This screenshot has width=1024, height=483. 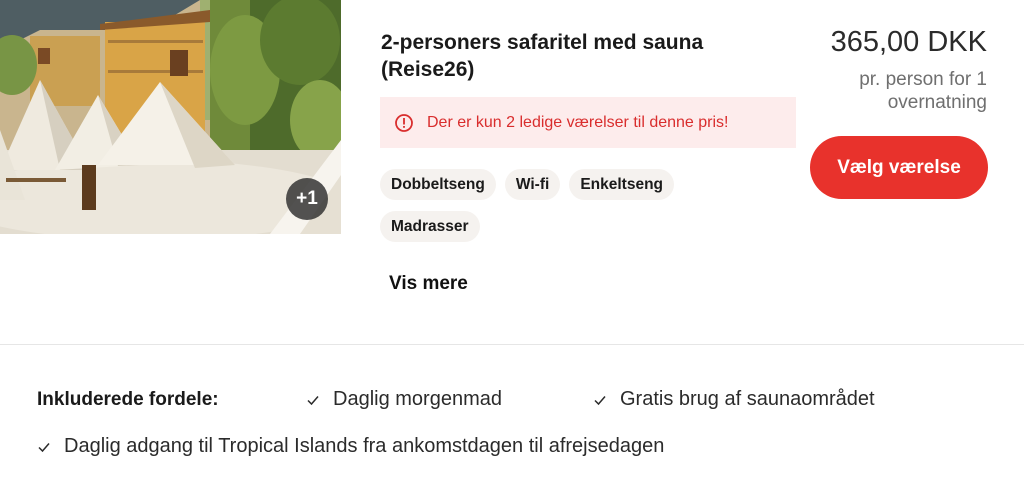 What do you see at coordinates (428, 284) in the screenshot?
I see `show-more-link: Vis mere` at bounding box center [428, 284].